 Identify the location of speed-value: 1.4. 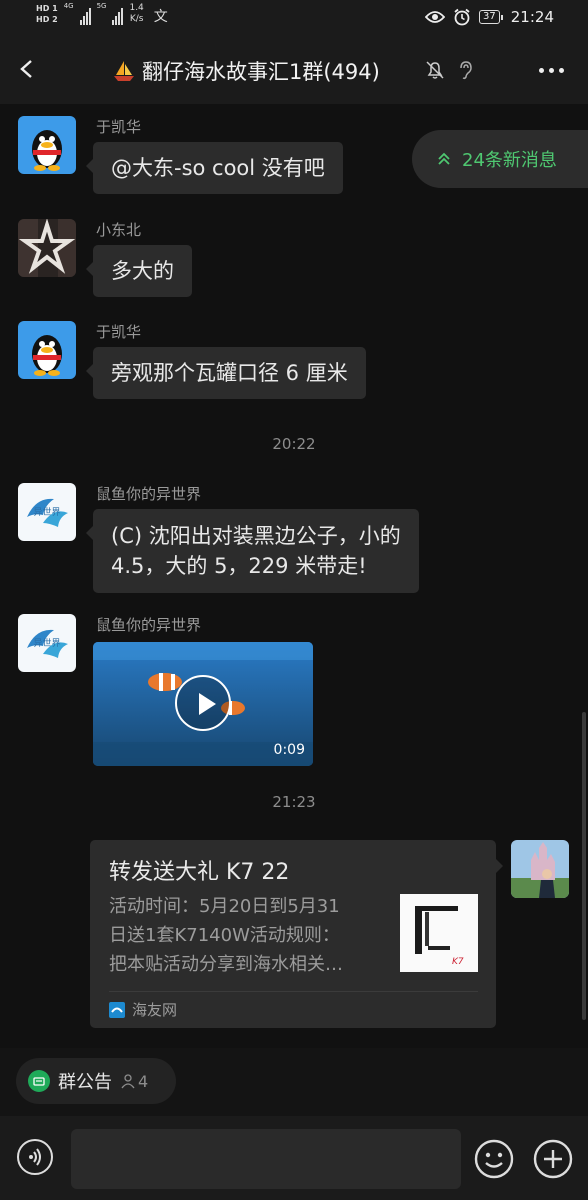
(136, 8).